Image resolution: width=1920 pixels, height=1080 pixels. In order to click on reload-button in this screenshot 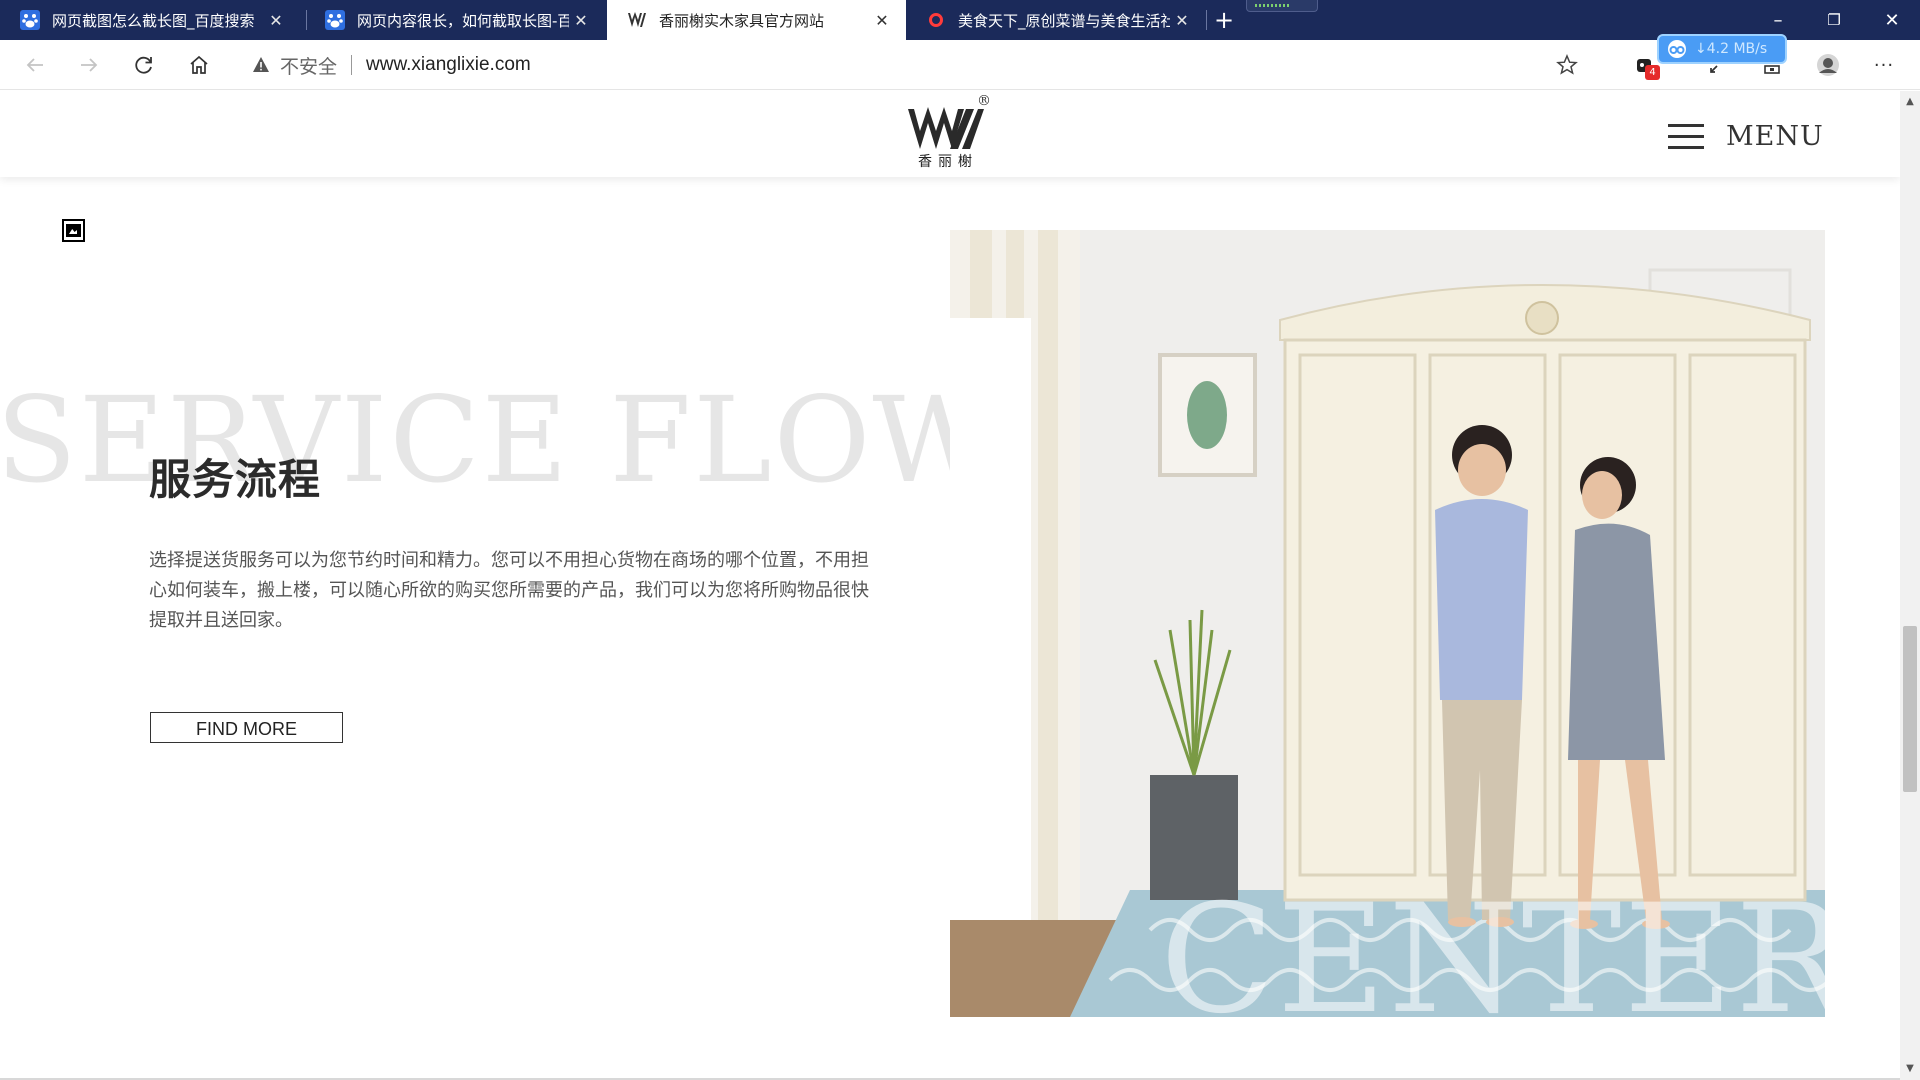, I will do `click(144, 65)`.